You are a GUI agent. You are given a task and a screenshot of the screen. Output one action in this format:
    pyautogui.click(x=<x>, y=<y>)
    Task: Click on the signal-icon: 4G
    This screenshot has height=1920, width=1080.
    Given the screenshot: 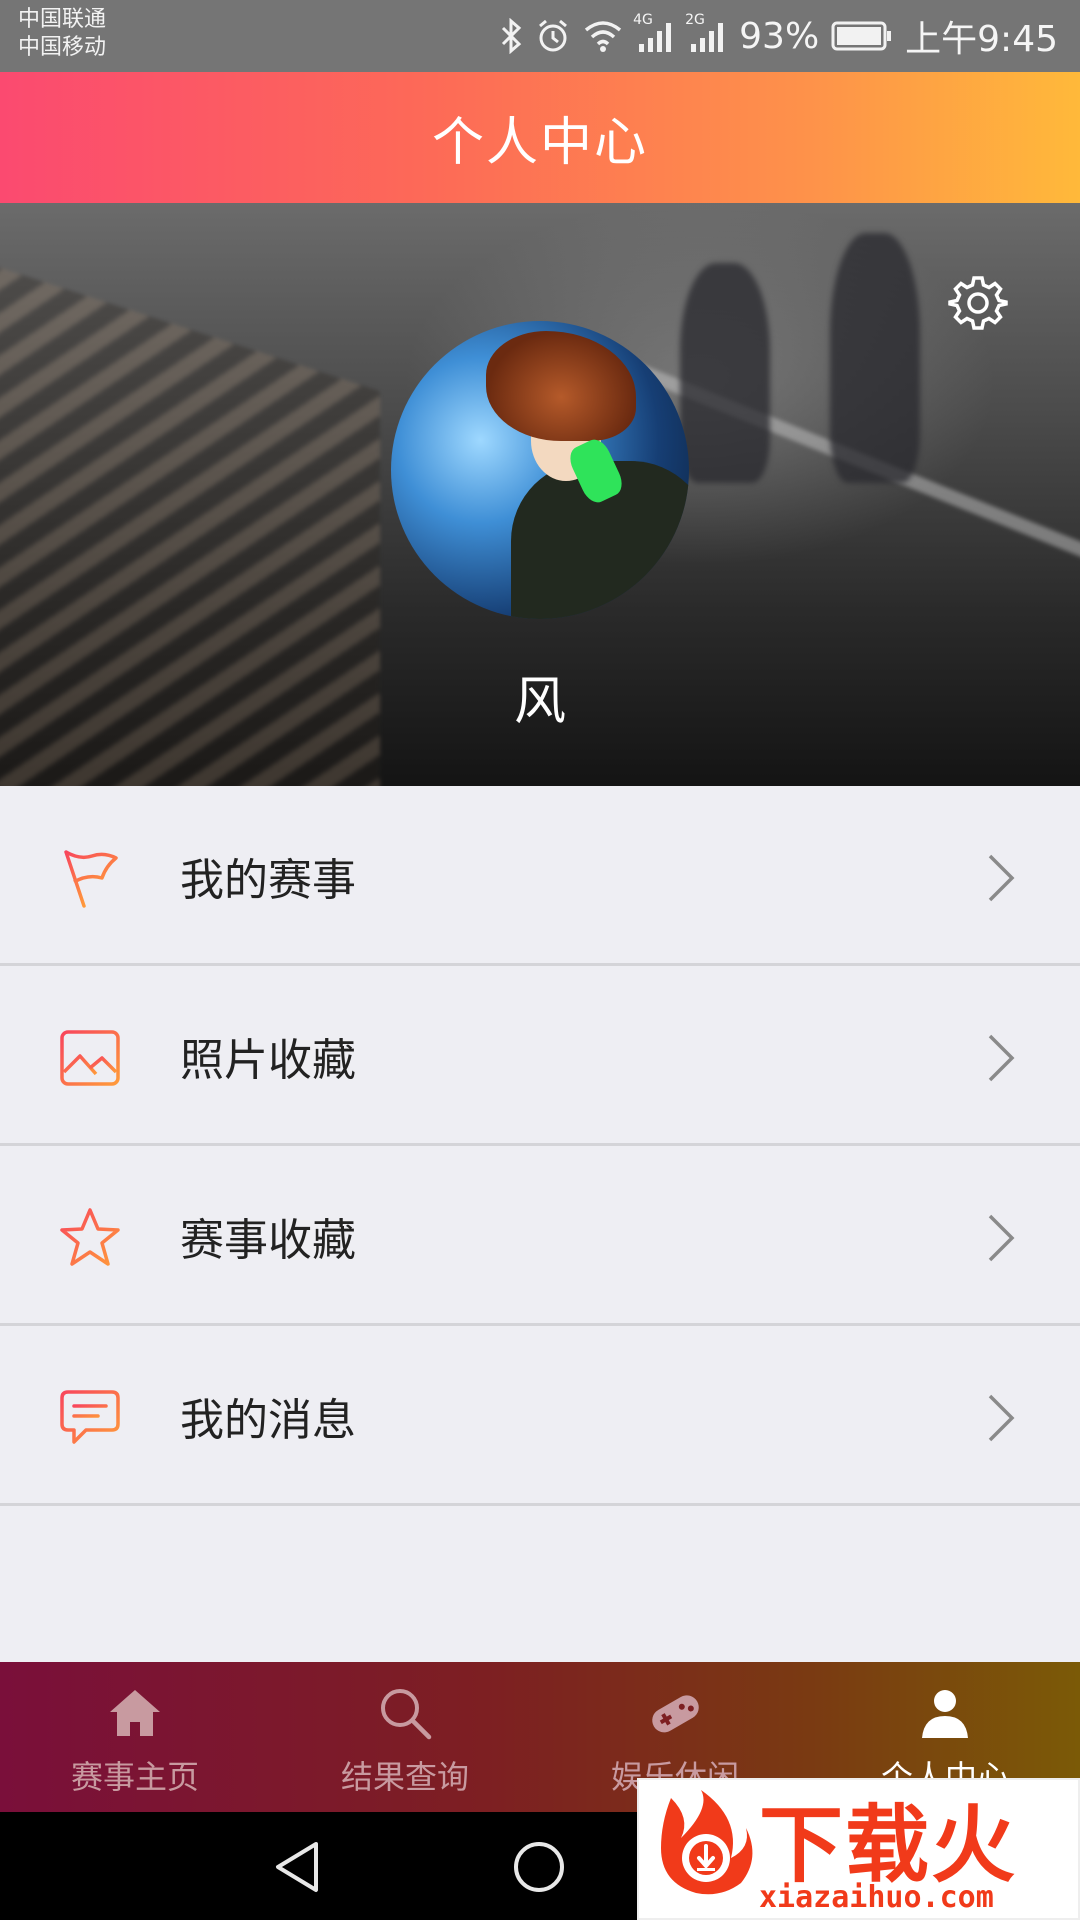 What is the action you would take?
    pyautogui.click(x=654, y=33)
    